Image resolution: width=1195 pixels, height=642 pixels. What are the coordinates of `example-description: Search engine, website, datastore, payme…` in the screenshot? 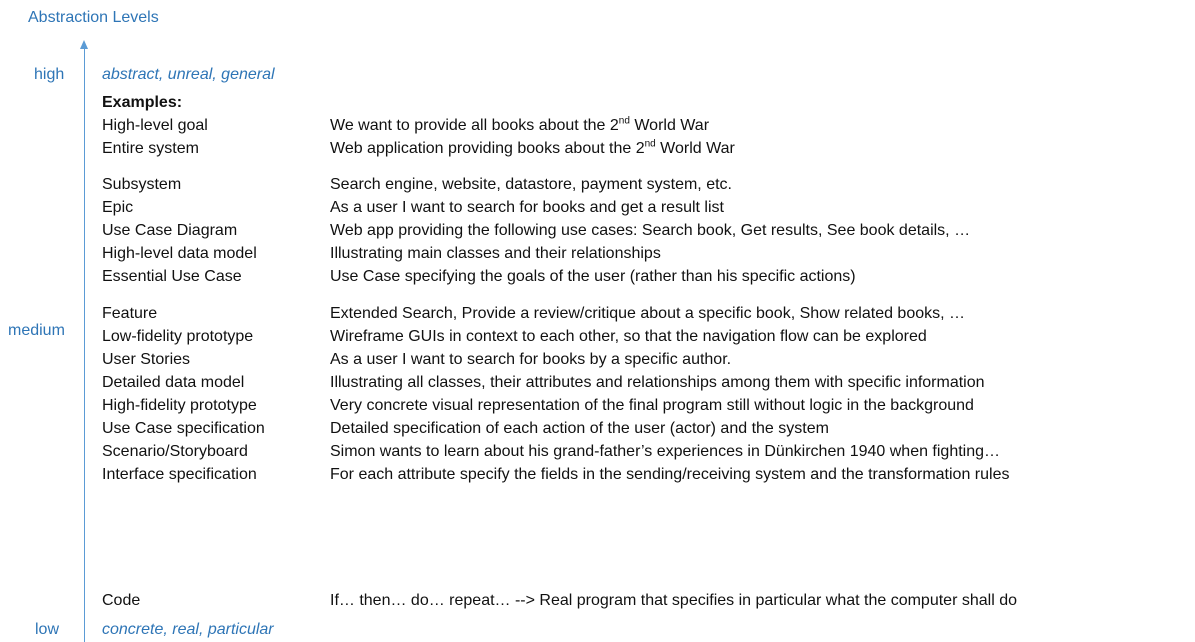 It's located at (531, 184).